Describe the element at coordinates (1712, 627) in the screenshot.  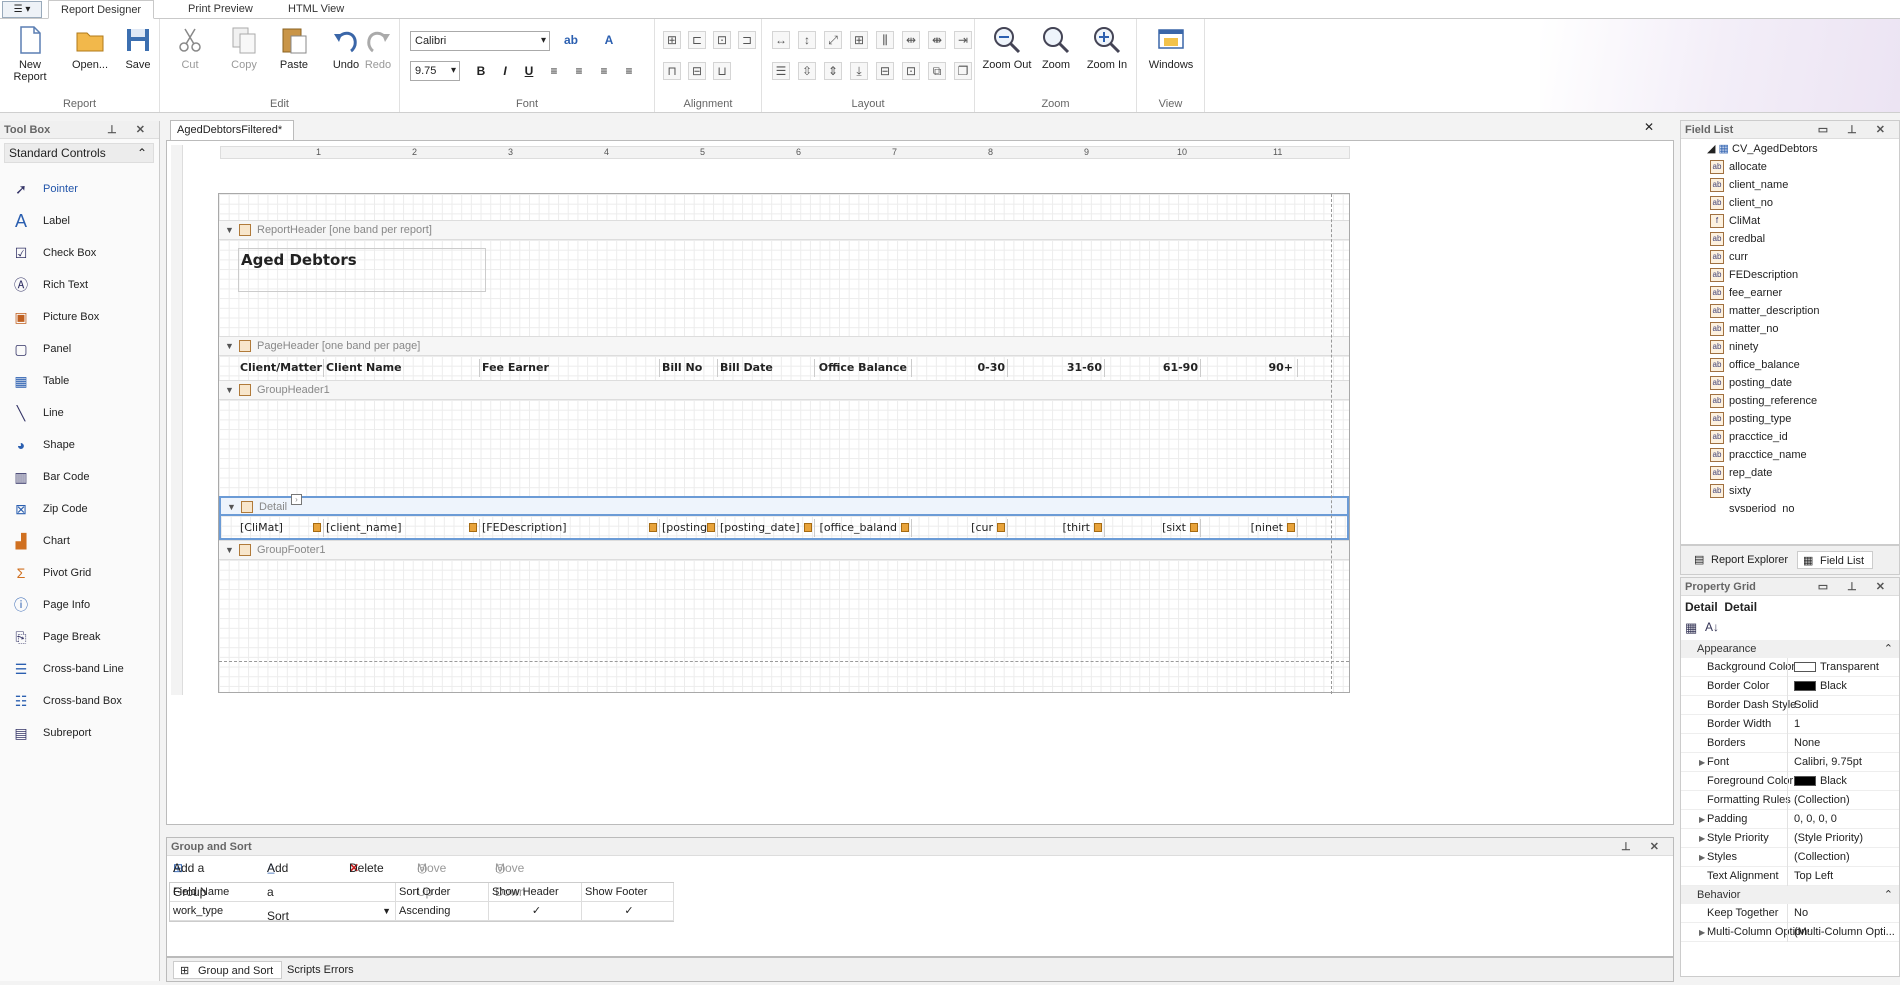
I see `alphabetical-sort-icon: A↓` at that location.